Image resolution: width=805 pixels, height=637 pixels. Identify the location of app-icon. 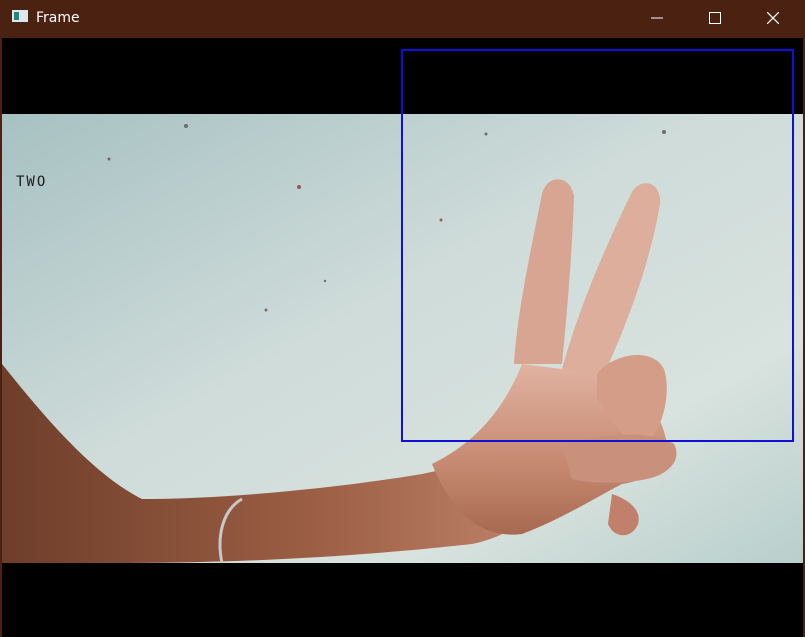
(20, 16).